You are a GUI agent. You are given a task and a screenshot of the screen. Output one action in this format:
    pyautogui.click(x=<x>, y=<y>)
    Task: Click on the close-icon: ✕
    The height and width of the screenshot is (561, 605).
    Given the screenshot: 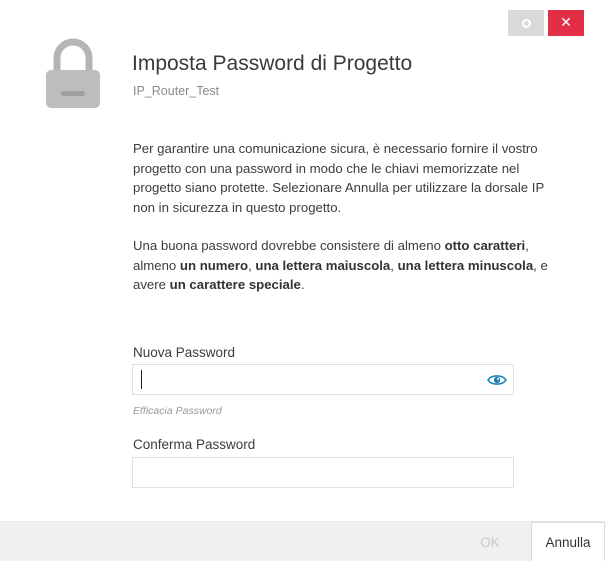 What is the action you would take?
    pyautogui.click(x=566, y=23)
    